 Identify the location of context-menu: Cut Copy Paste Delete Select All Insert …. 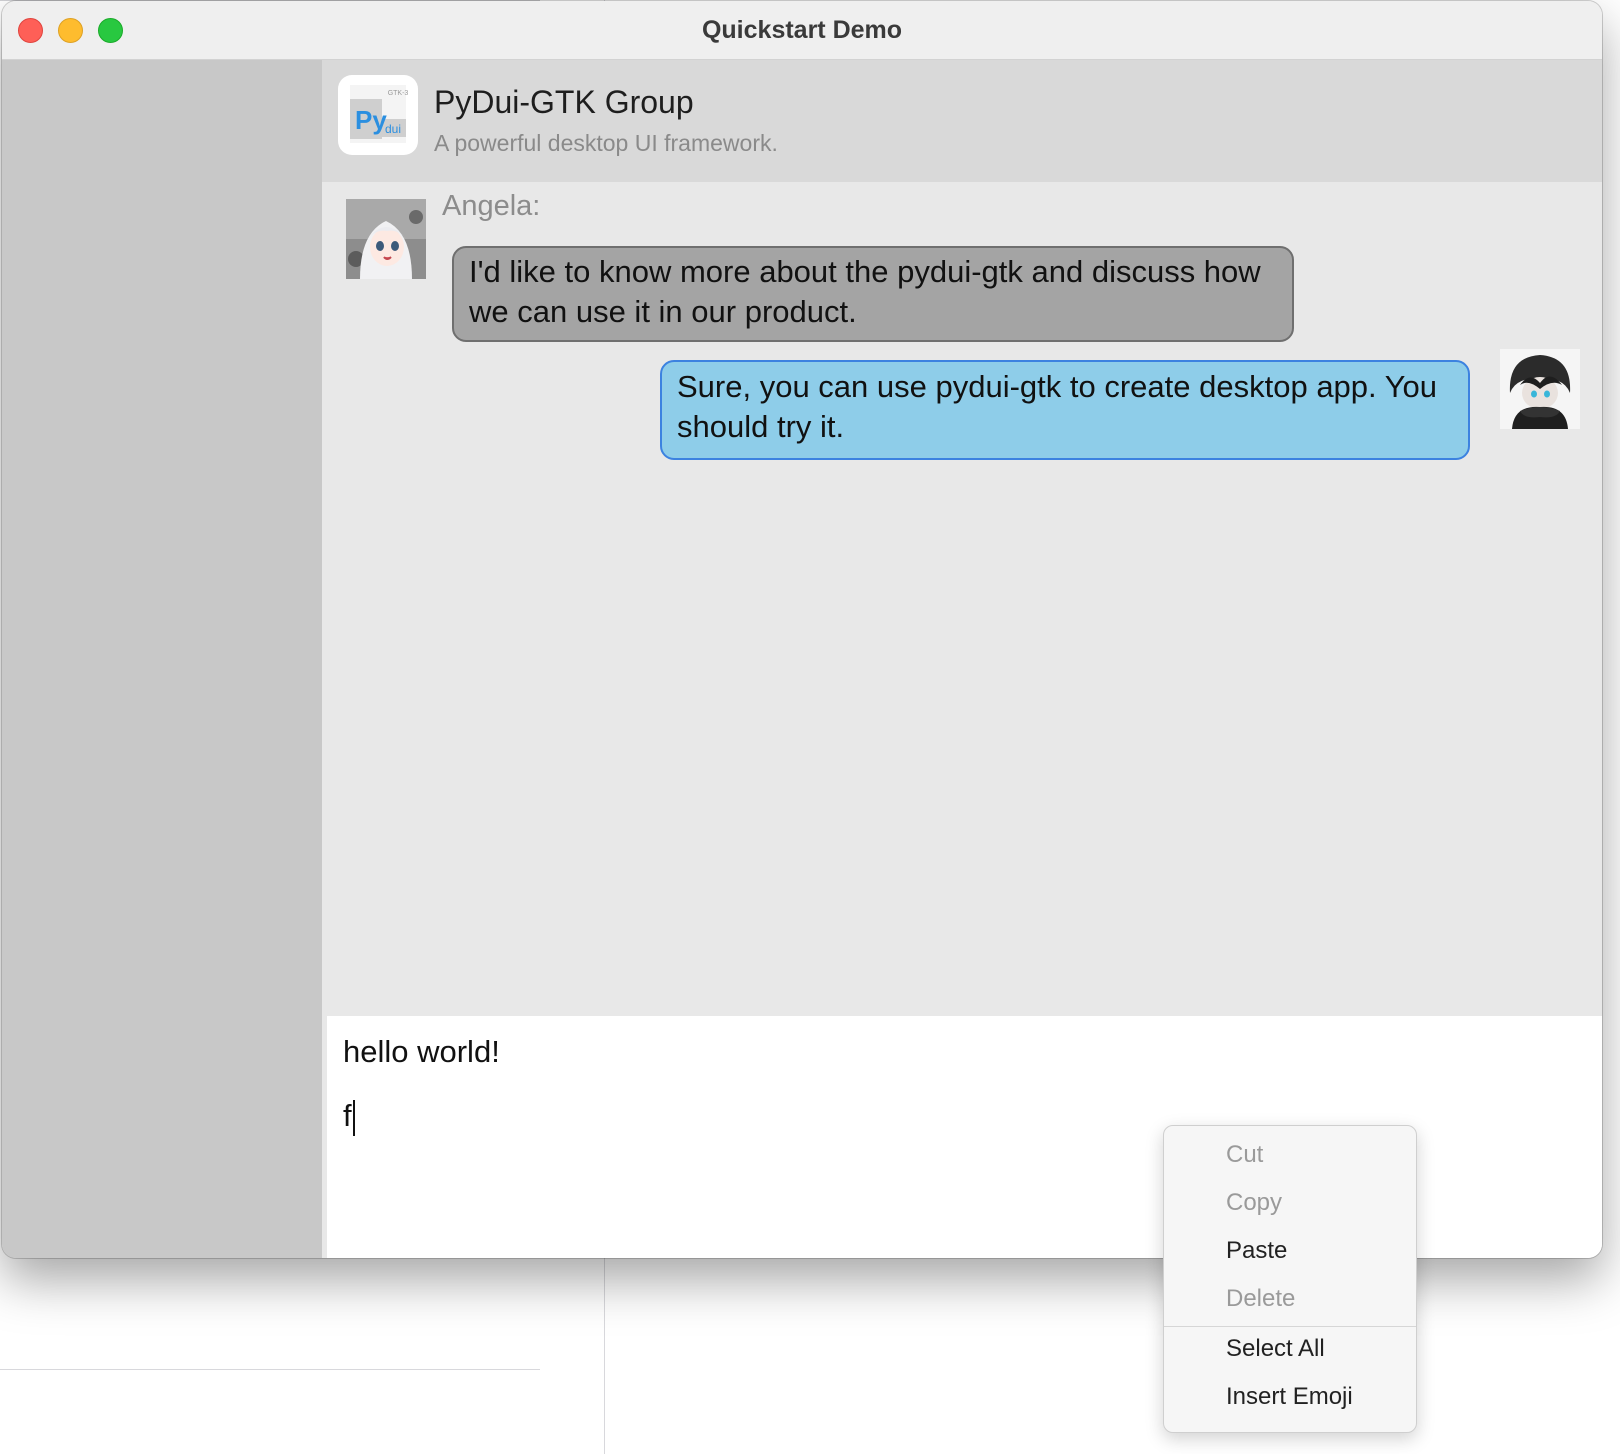
(1290, 1279).